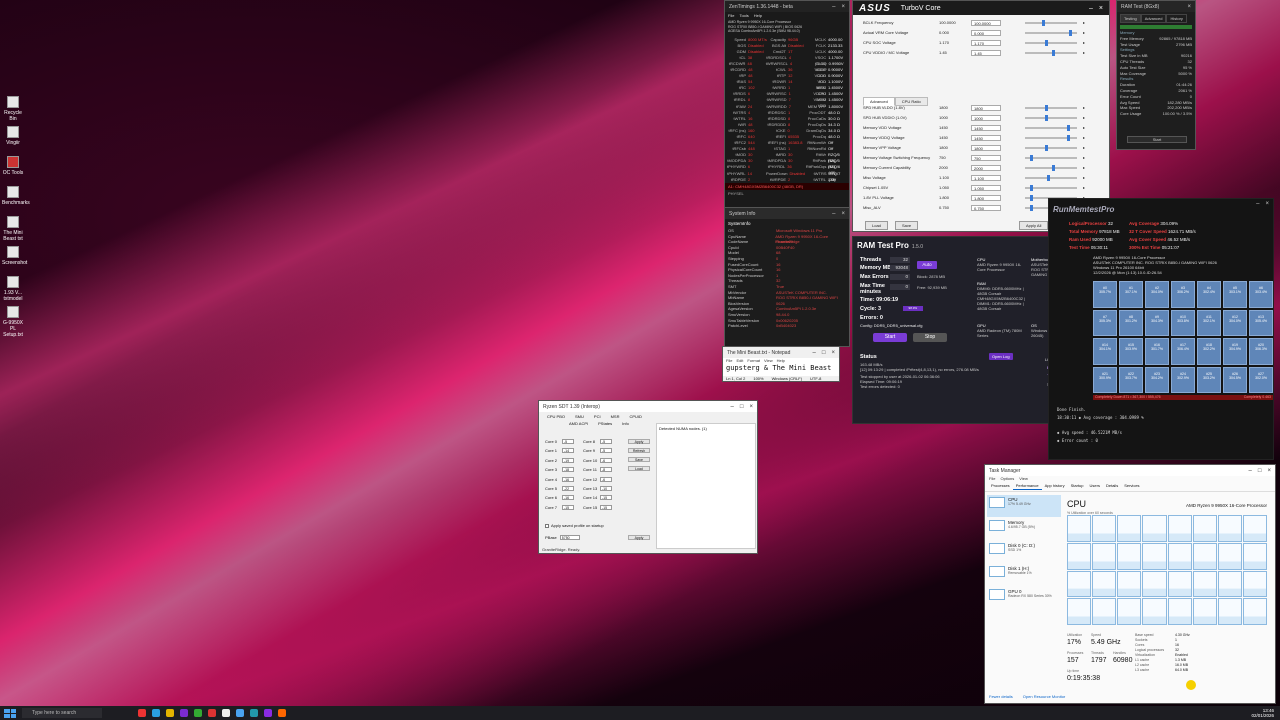 The width and height of the screenshot is (1280, 720). I want to click on tab-processes: Processes, so click(1000, 486).